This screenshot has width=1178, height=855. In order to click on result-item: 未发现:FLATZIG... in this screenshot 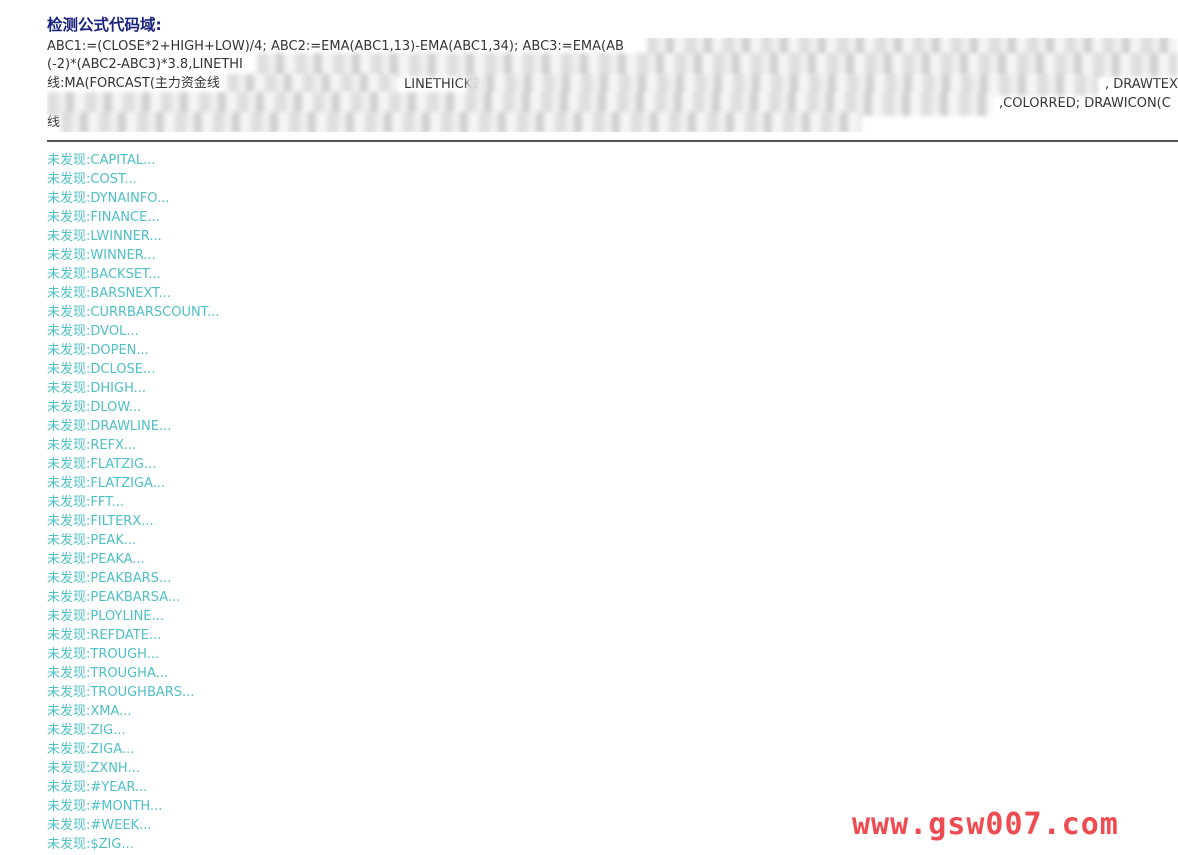, I will do `click(102, 464)`.